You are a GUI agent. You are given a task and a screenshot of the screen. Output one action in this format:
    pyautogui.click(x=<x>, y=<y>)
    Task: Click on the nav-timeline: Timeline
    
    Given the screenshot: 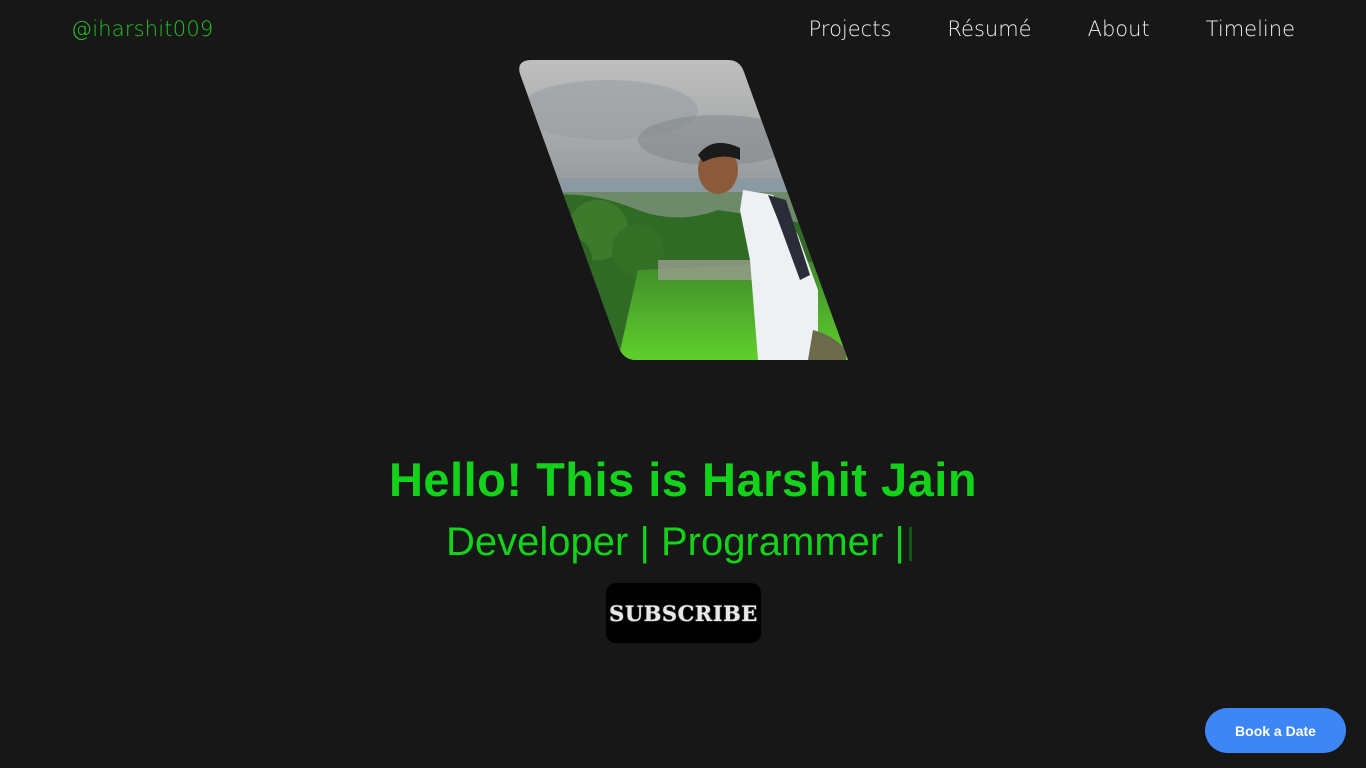 What is the action you would take?
    pyautogui.click(x=1250, y=29)
    